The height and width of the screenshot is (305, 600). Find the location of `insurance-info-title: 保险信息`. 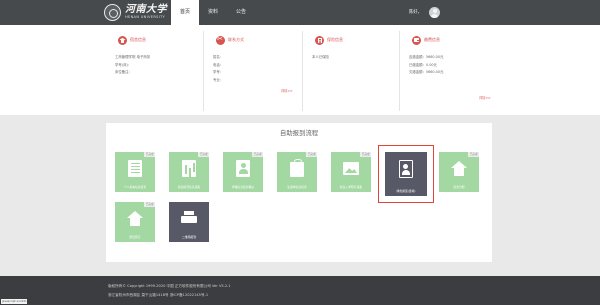

insurance-info-title: 保险信息 is located at coordinates (335, 39).